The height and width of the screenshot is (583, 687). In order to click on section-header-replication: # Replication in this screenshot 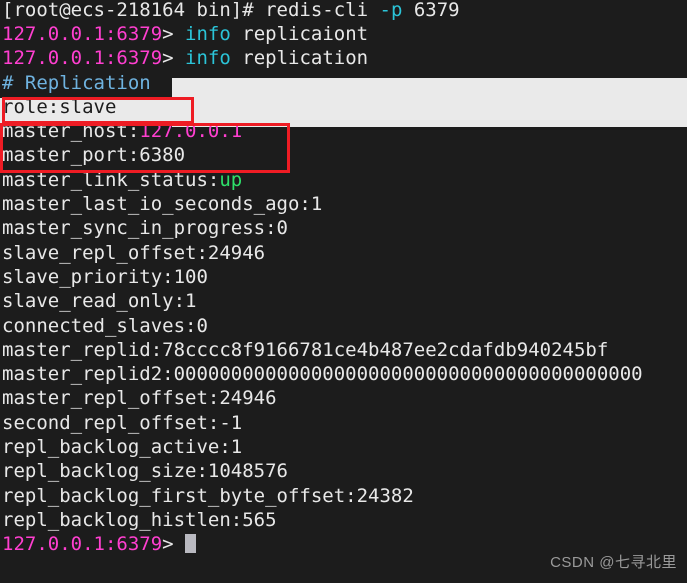, I will do `click(344, 83)`.